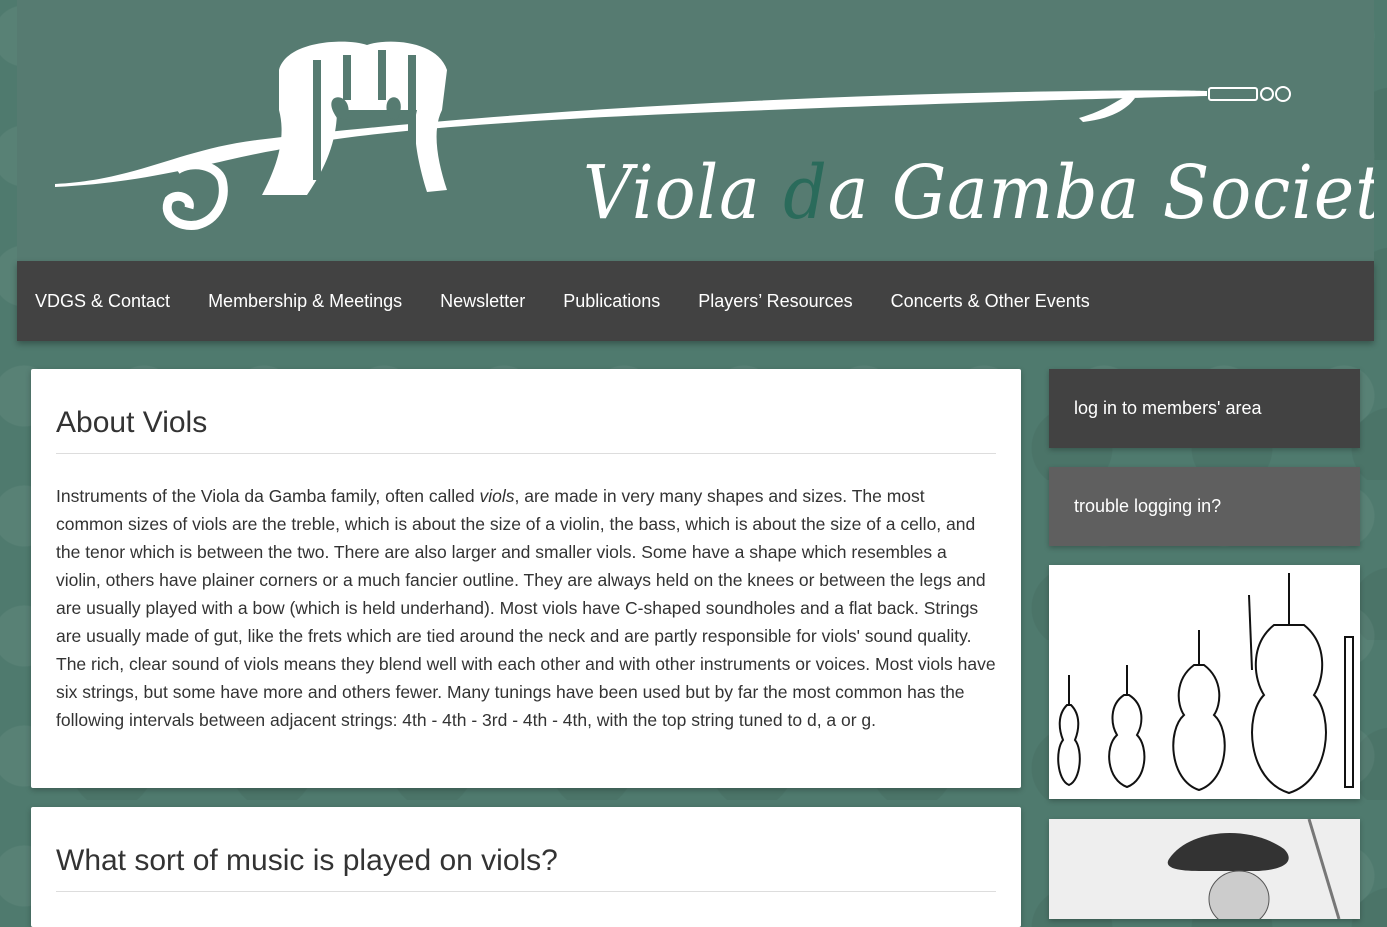 This screenshot has width=1387, height=927. I want to click on site-title: Viola da Gamba Society, so click(978, 193).